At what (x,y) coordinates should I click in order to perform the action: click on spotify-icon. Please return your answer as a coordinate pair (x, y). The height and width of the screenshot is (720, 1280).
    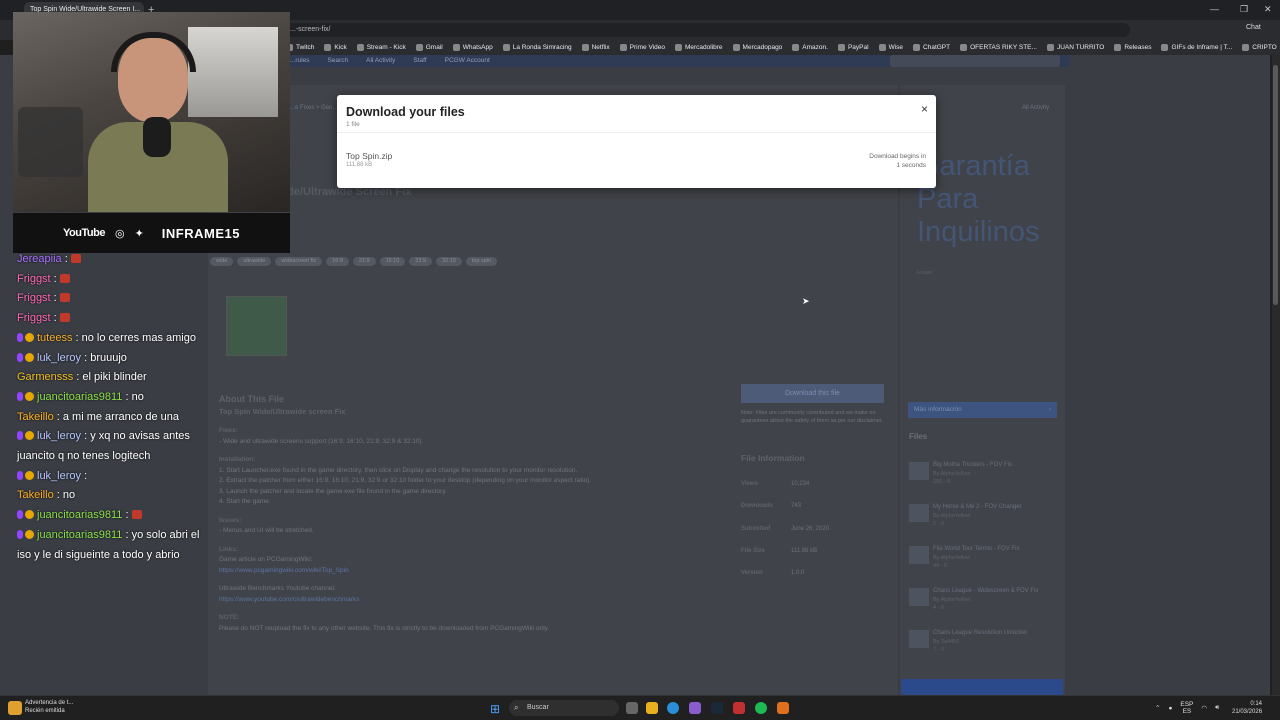
    Looking at the image, I should click on (761, 708).